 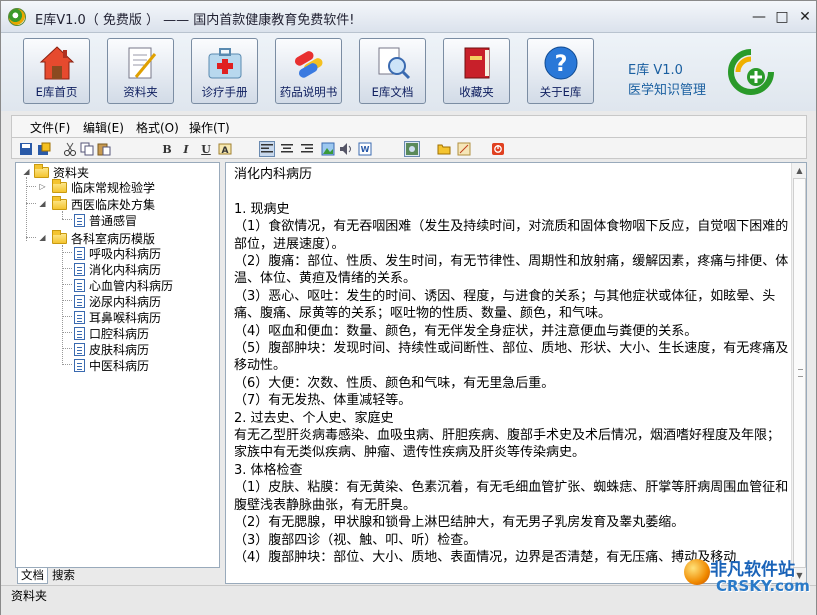 I want to click on tree-node-label: 心血管内科病历, so click(x=131, y=285).